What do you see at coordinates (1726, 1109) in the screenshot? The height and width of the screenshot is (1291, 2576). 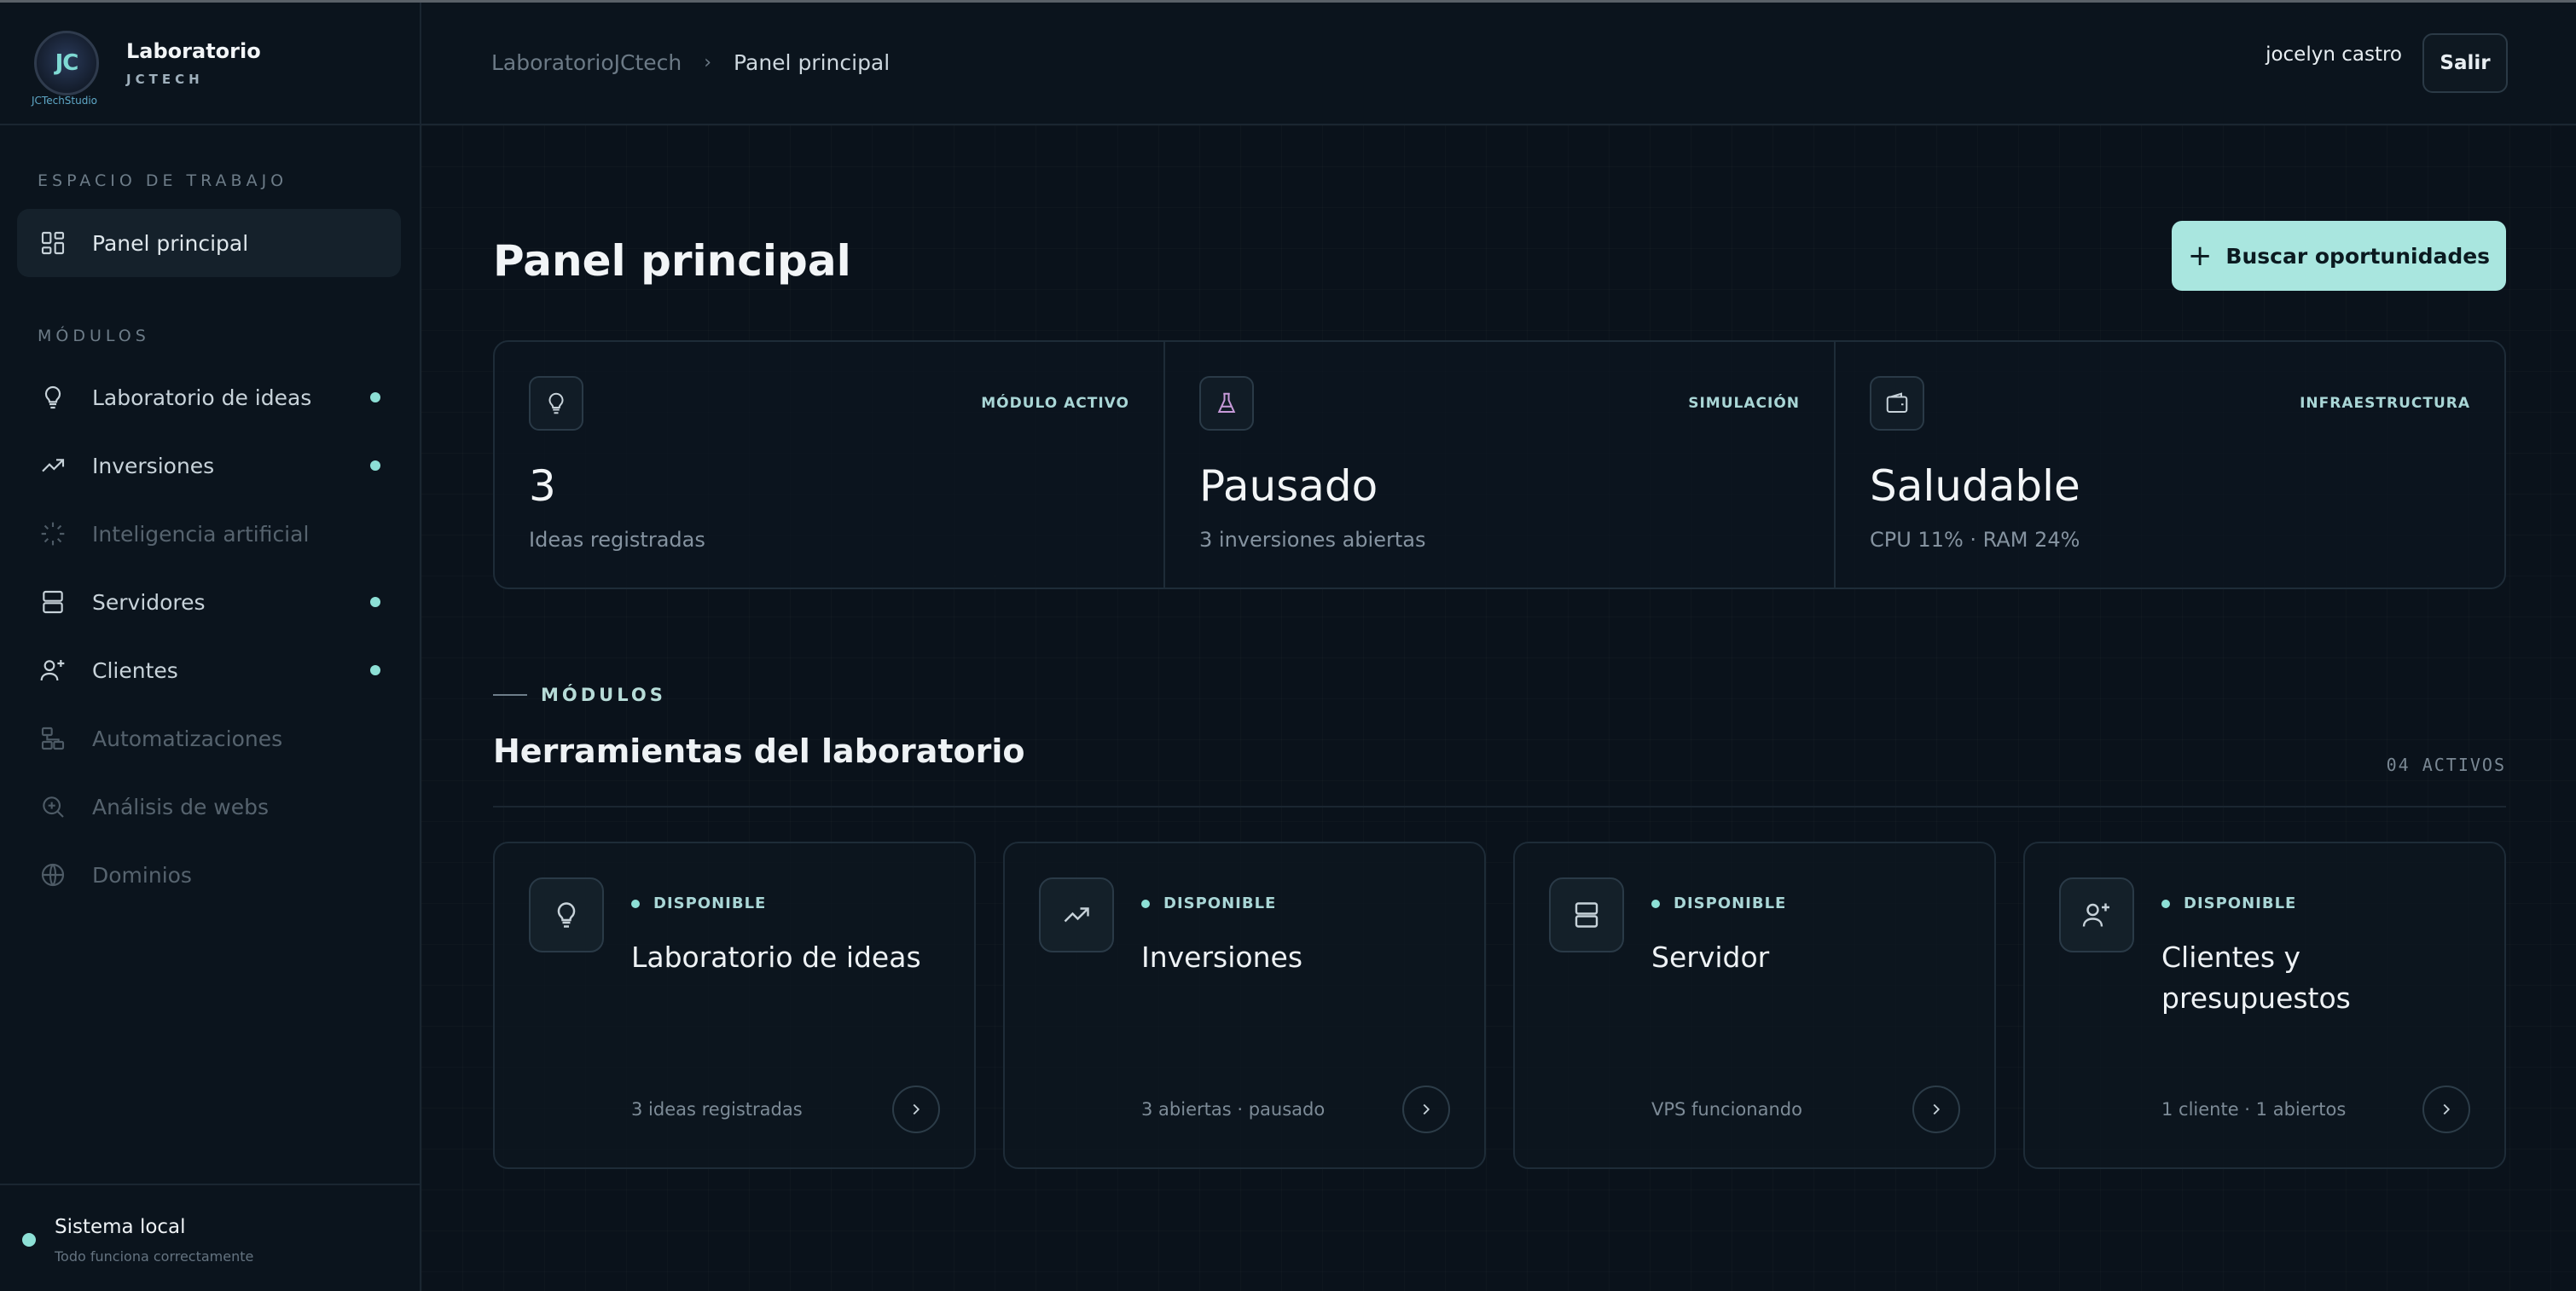 I see `card-footer: VPS funcionando` at bounding box center [1726, 1109].